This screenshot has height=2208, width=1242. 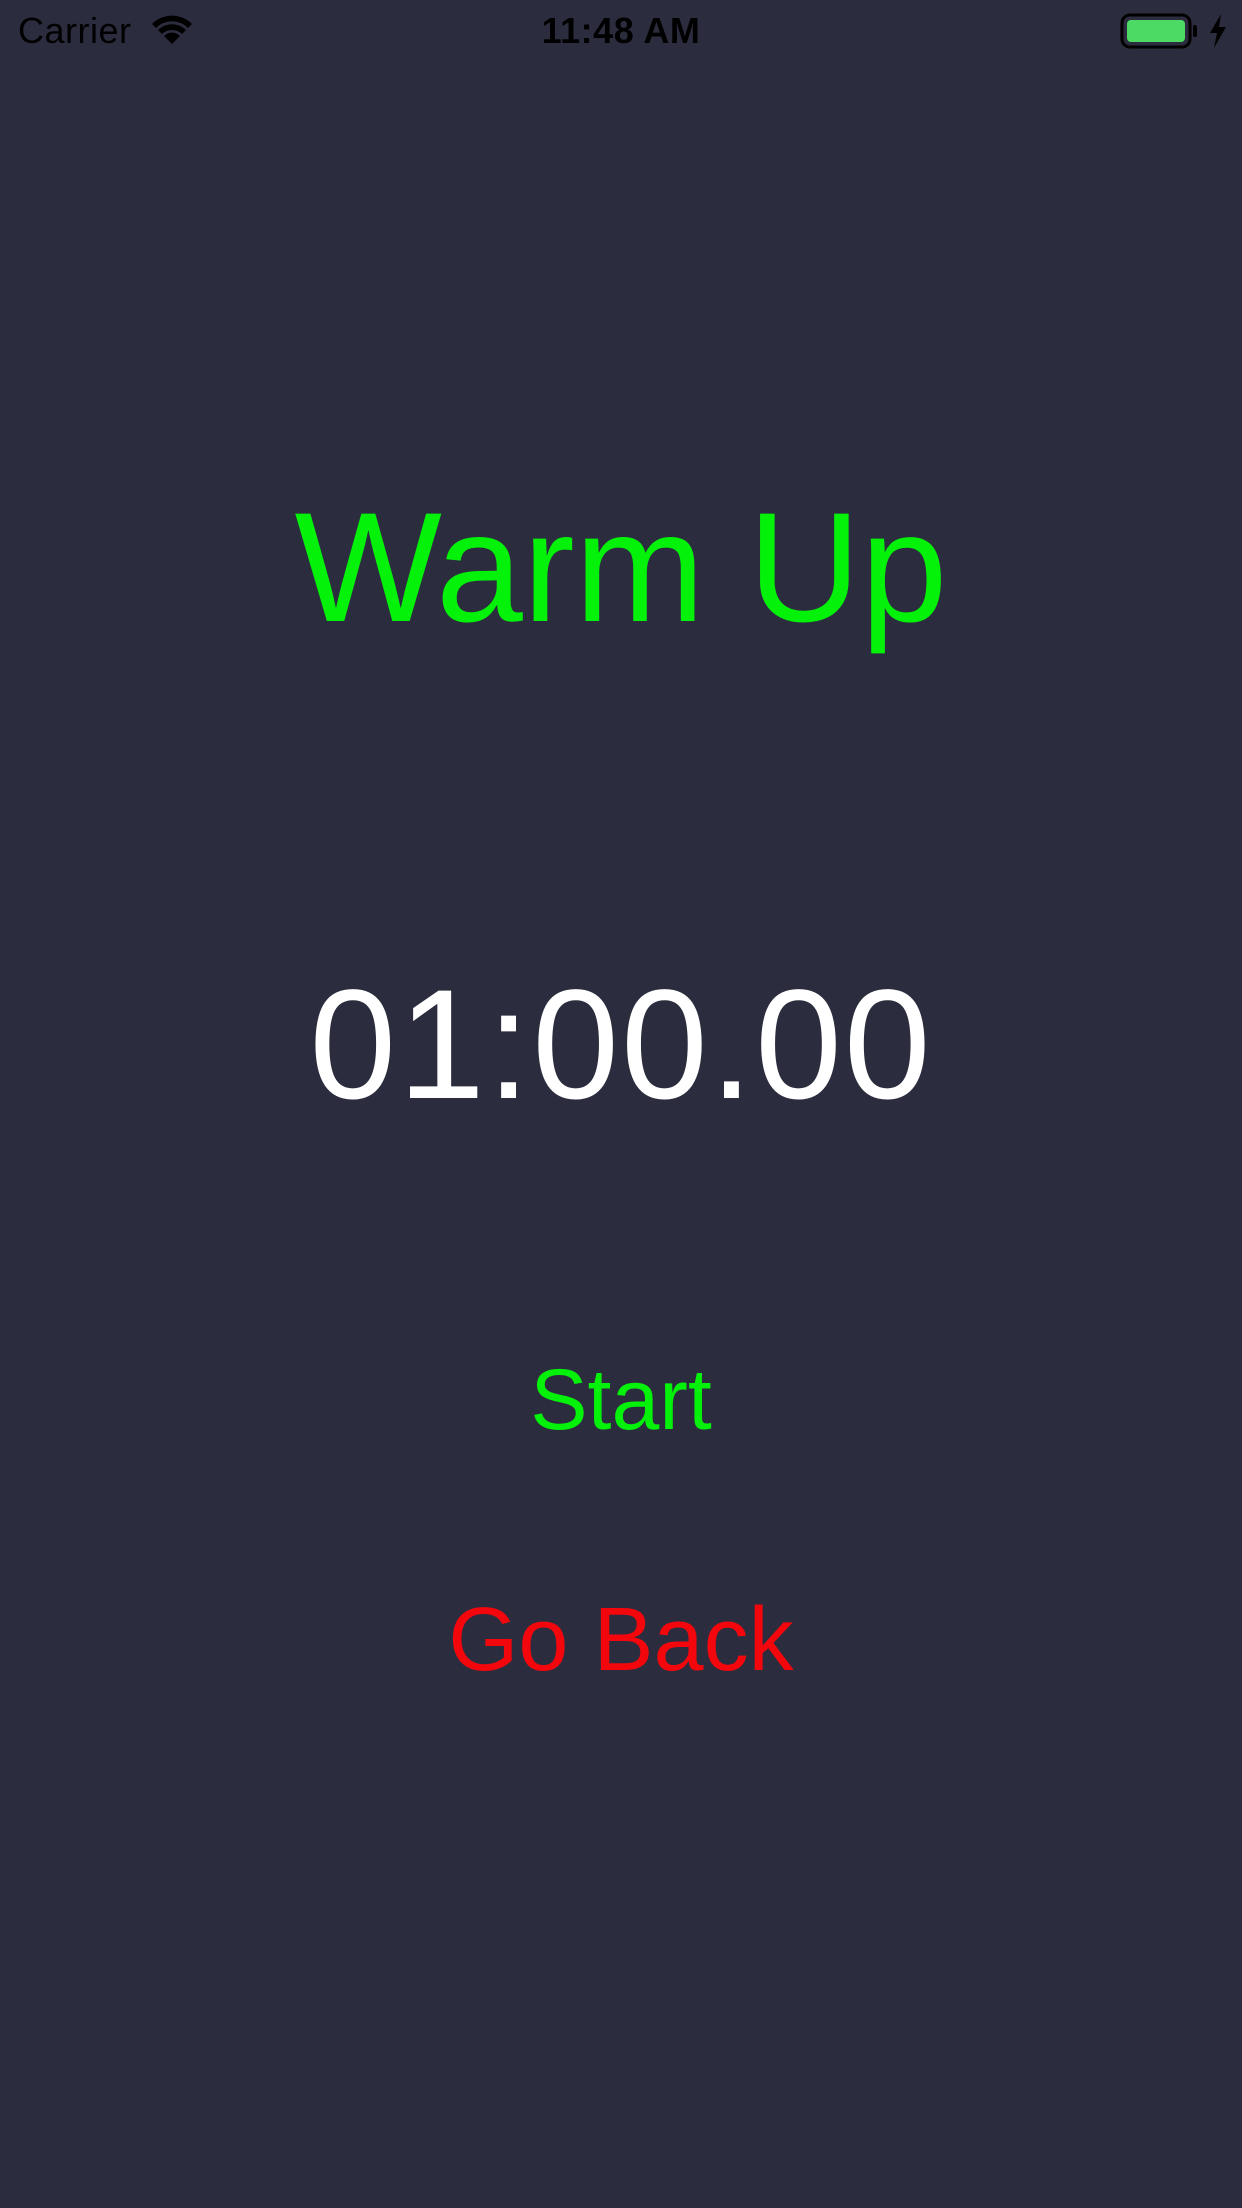 What do you see at coordinates (1218, 31) in the screenshot?
I see `bolt-icon` at bounding box center [1218, 31].